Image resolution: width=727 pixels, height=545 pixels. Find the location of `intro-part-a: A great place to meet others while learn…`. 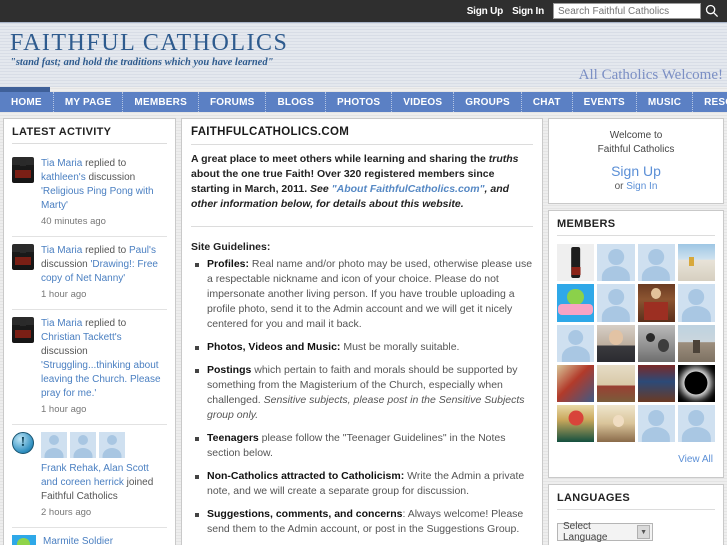

intro-part-a: A great place to meet others while learn… is located at coordinates (340, 159).